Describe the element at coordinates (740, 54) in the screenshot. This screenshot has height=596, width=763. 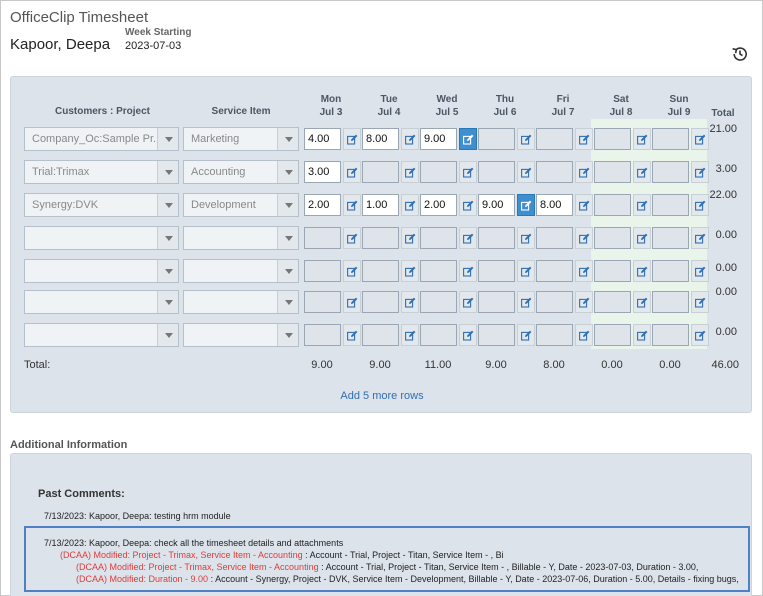
I see `history-icon` at that location.